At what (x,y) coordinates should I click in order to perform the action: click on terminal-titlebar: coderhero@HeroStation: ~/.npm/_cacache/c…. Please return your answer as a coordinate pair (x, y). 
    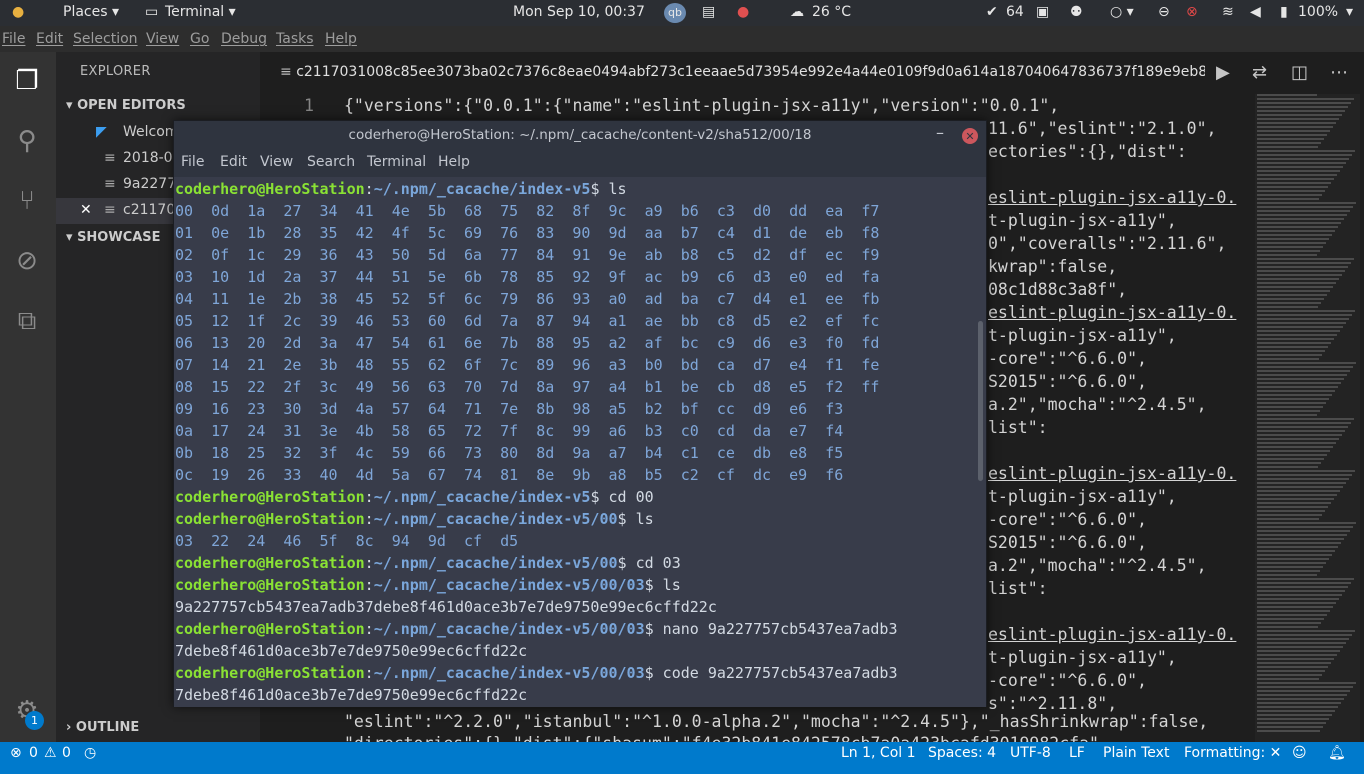
    Looking at the image, I should click on (580, 136).